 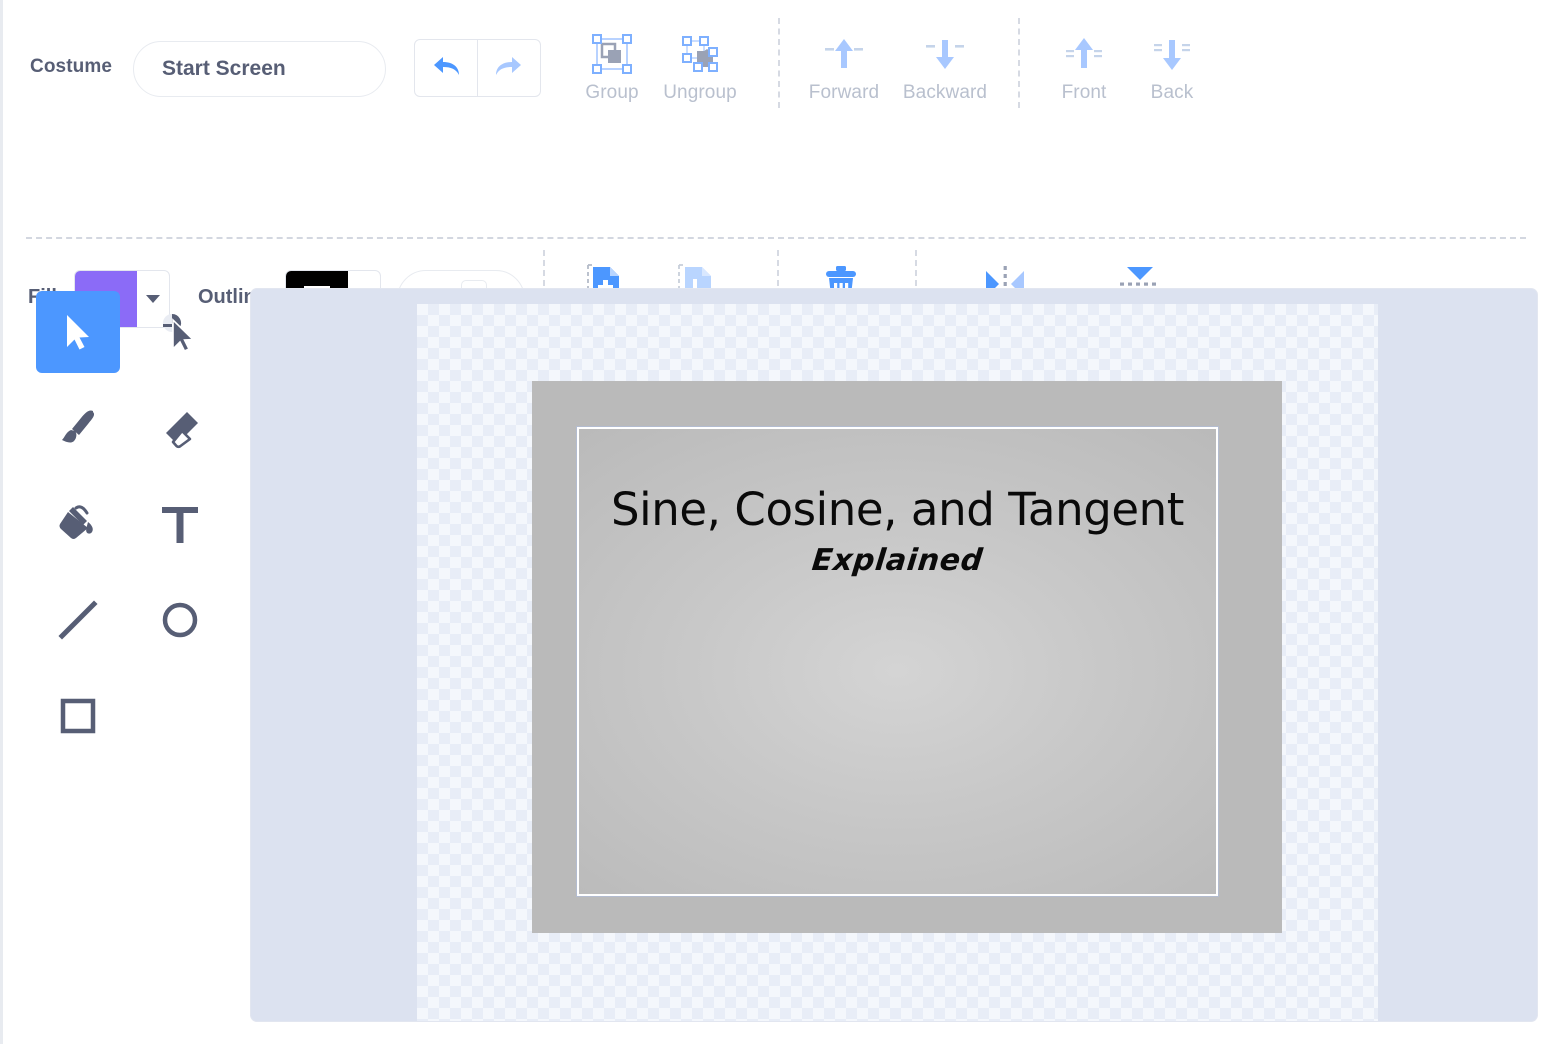 I want to click on paint-bucket-icon, so click(x=76, y=522).